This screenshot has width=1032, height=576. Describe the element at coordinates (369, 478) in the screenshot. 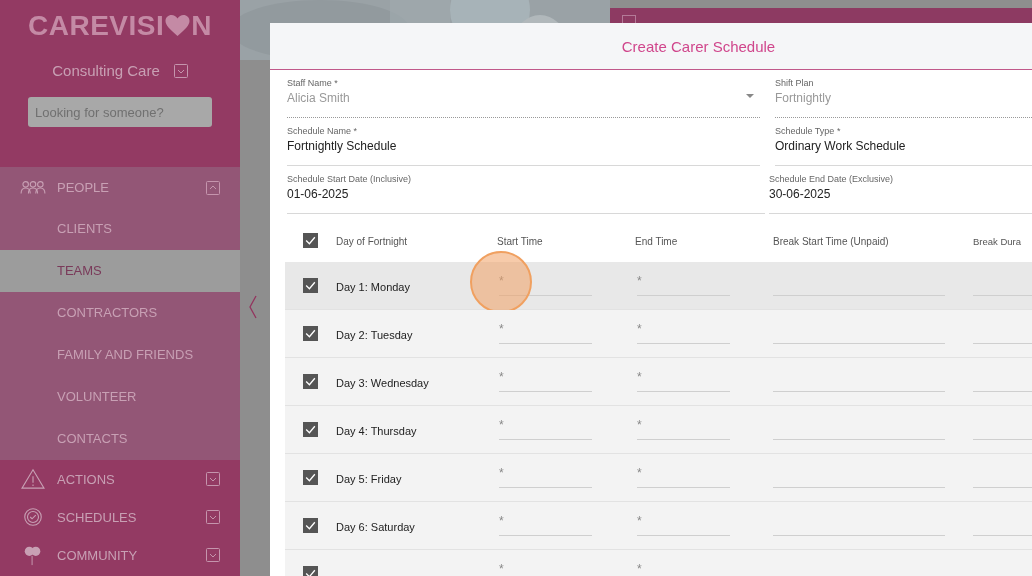

I see `day-label: Day 5: Friday` at that location.